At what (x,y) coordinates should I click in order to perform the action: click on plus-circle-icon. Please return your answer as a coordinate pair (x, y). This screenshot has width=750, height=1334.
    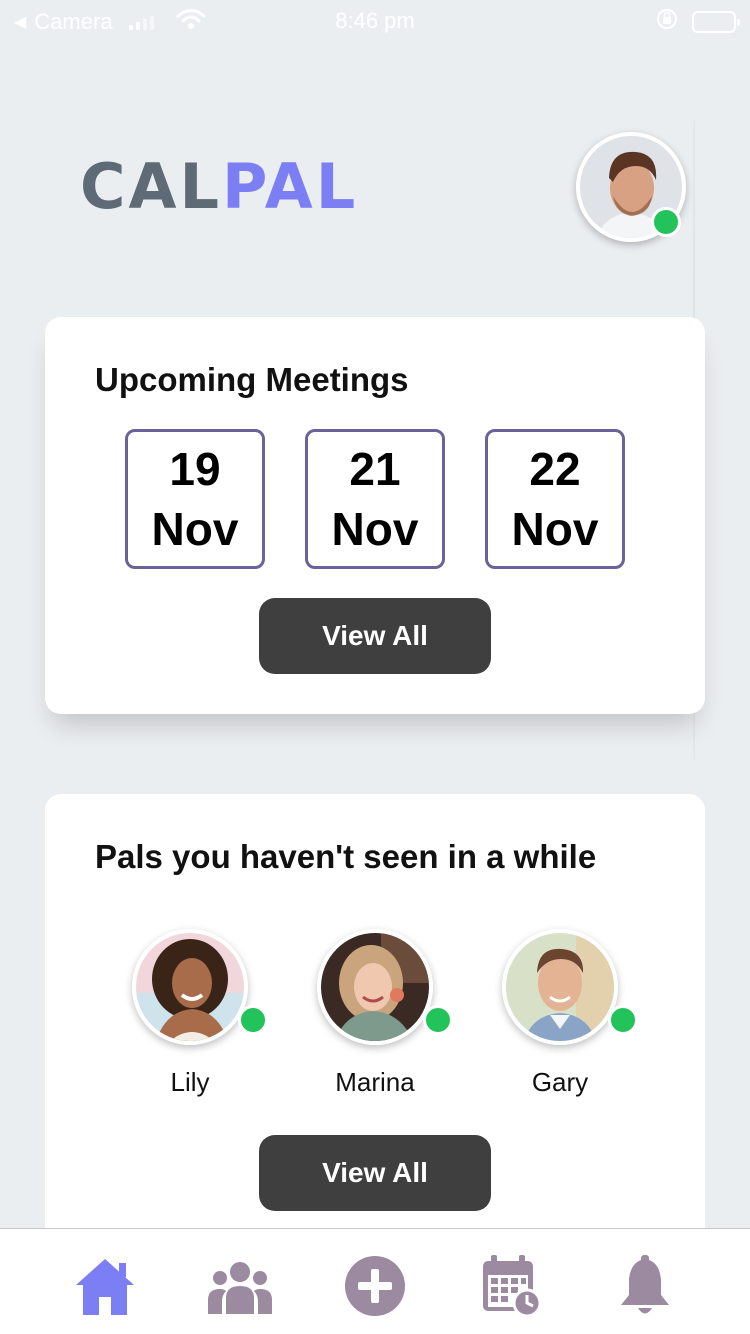
    Looking at the image, I should click on (375, 1286).